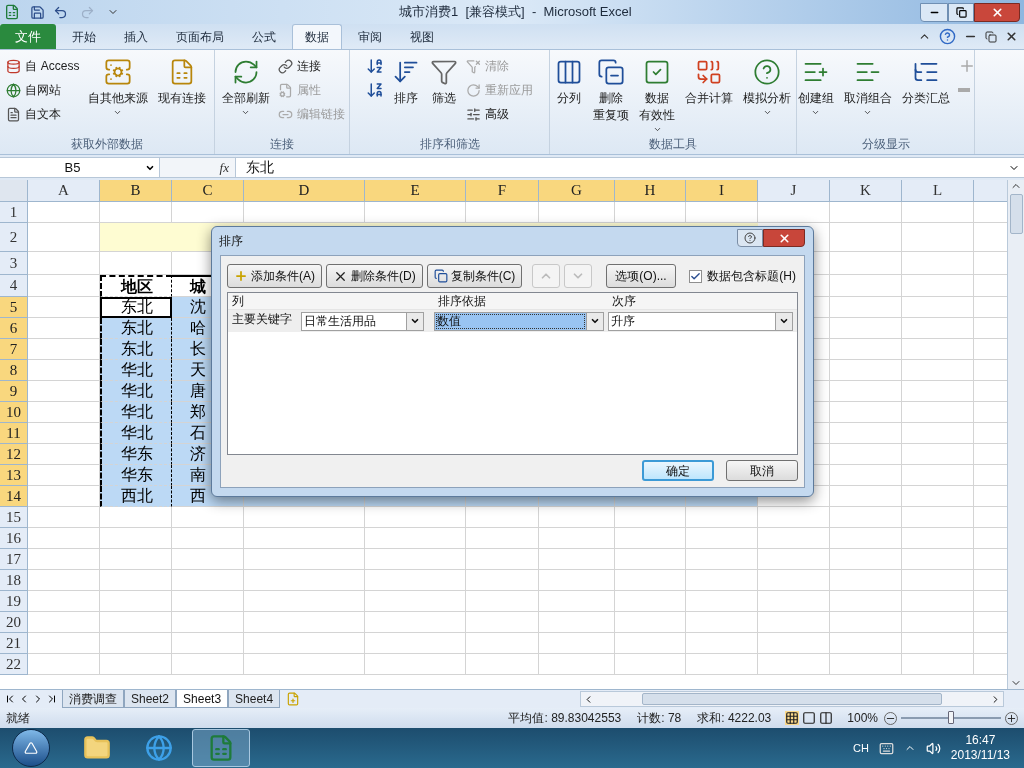 This screenshot has height=768, width=1024. Describe the element at coordinates (254, 699) in the screenshot. I see `sheet-tab: Sheet4` at that location.